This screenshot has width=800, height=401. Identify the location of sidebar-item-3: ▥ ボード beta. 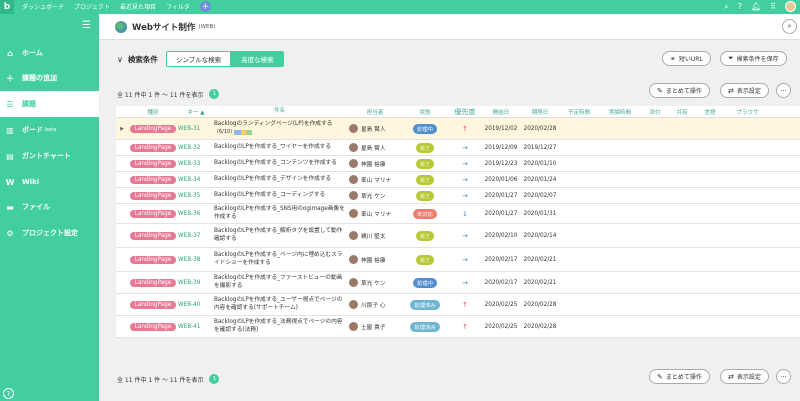
(49, 130).